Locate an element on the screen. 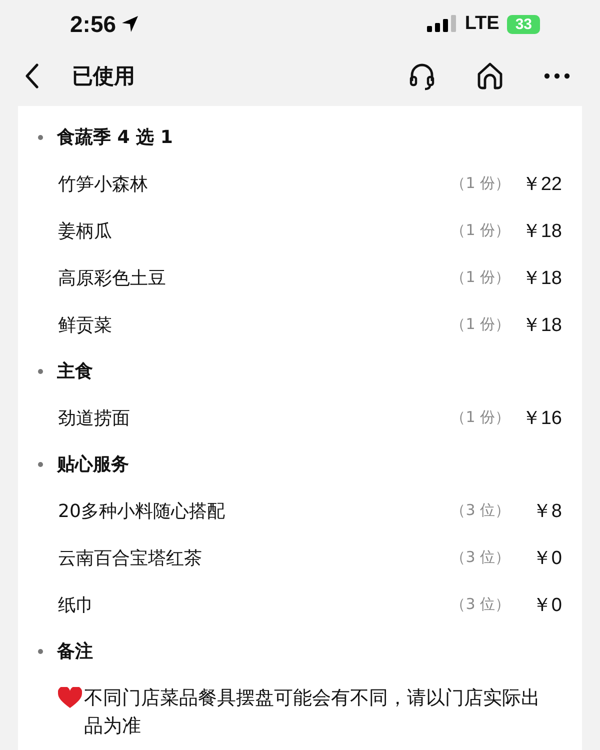 Image resolution: width=600 pixels, height=750 pixels. item-name: 鲜贡菜 is located at coordinates (85, 325).